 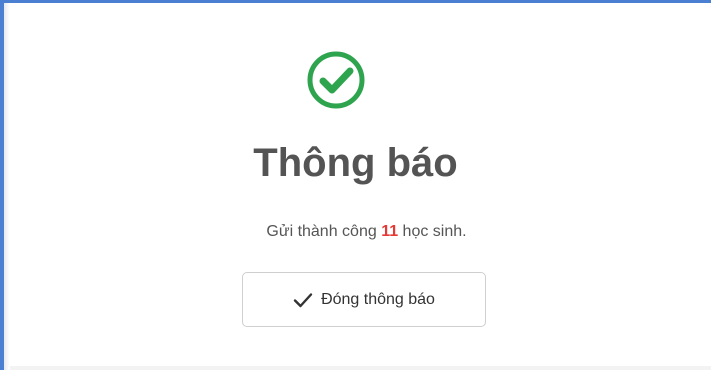 I want to click on message-prefix: Gửi thành công, so click(x=324, y=231).